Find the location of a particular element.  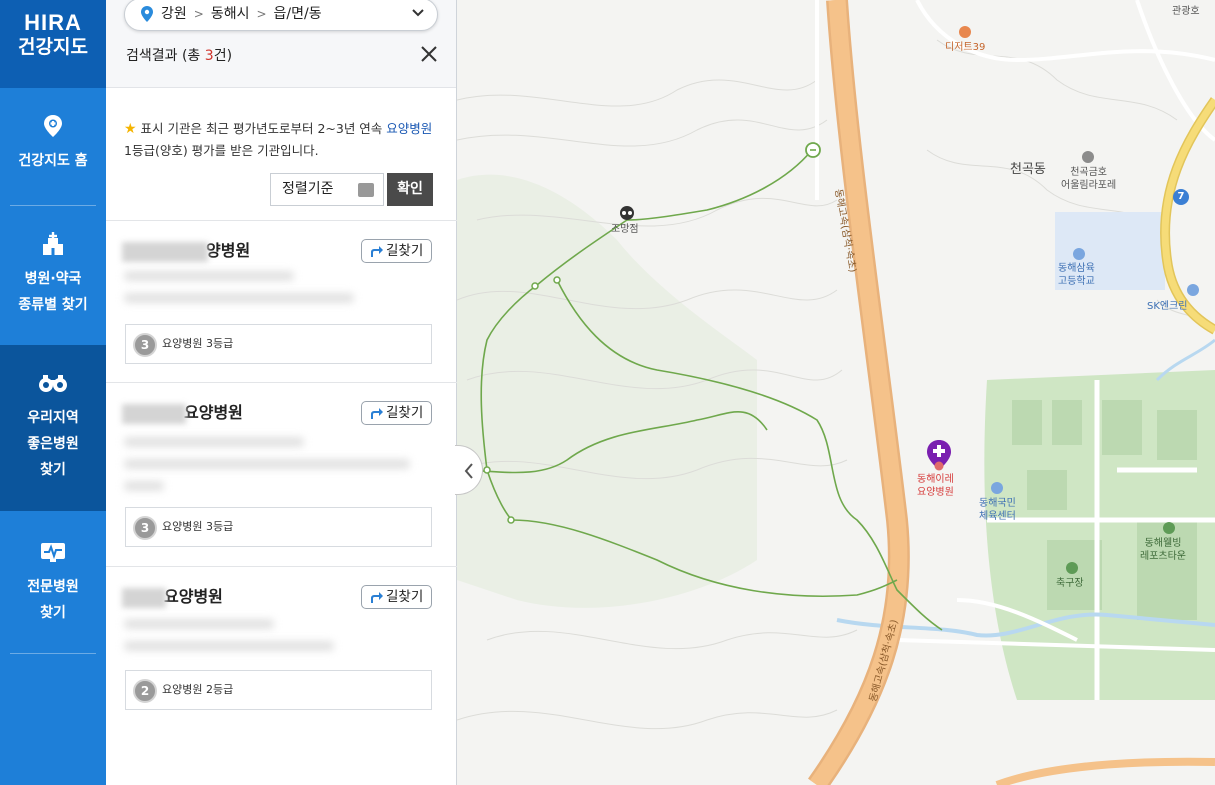

hospital-marker-label: 동해이레 요양병원 is located at coordinates (935, 486).